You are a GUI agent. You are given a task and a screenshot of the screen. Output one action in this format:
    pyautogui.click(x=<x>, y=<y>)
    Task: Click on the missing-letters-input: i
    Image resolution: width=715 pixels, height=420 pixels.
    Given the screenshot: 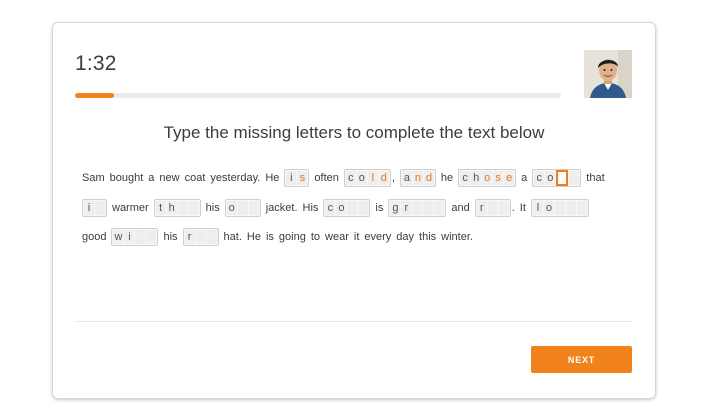 What is the action you would take?
    pyautogui.click(x=94, y=207)
    